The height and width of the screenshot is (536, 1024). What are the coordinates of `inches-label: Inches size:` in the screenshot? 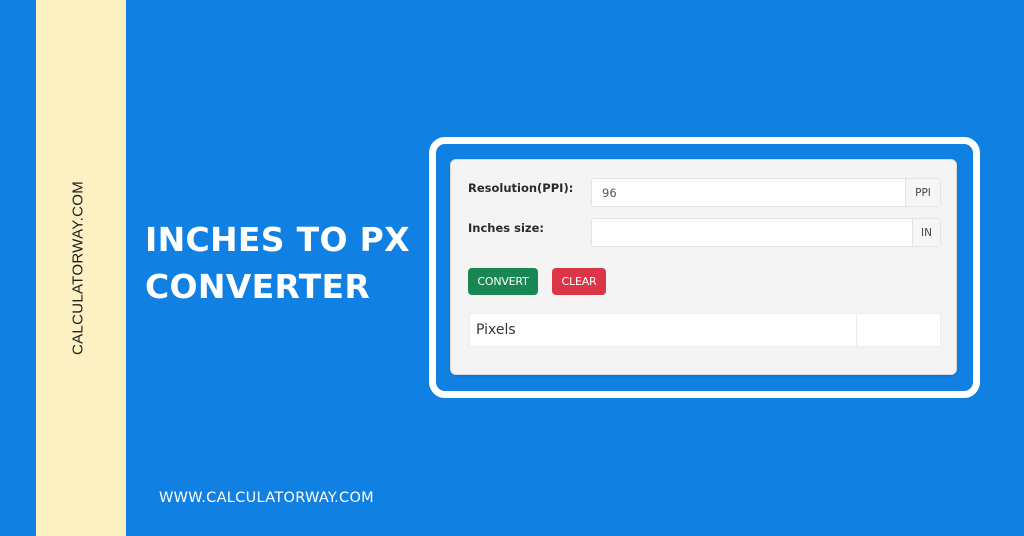 It's located at (506, 228).